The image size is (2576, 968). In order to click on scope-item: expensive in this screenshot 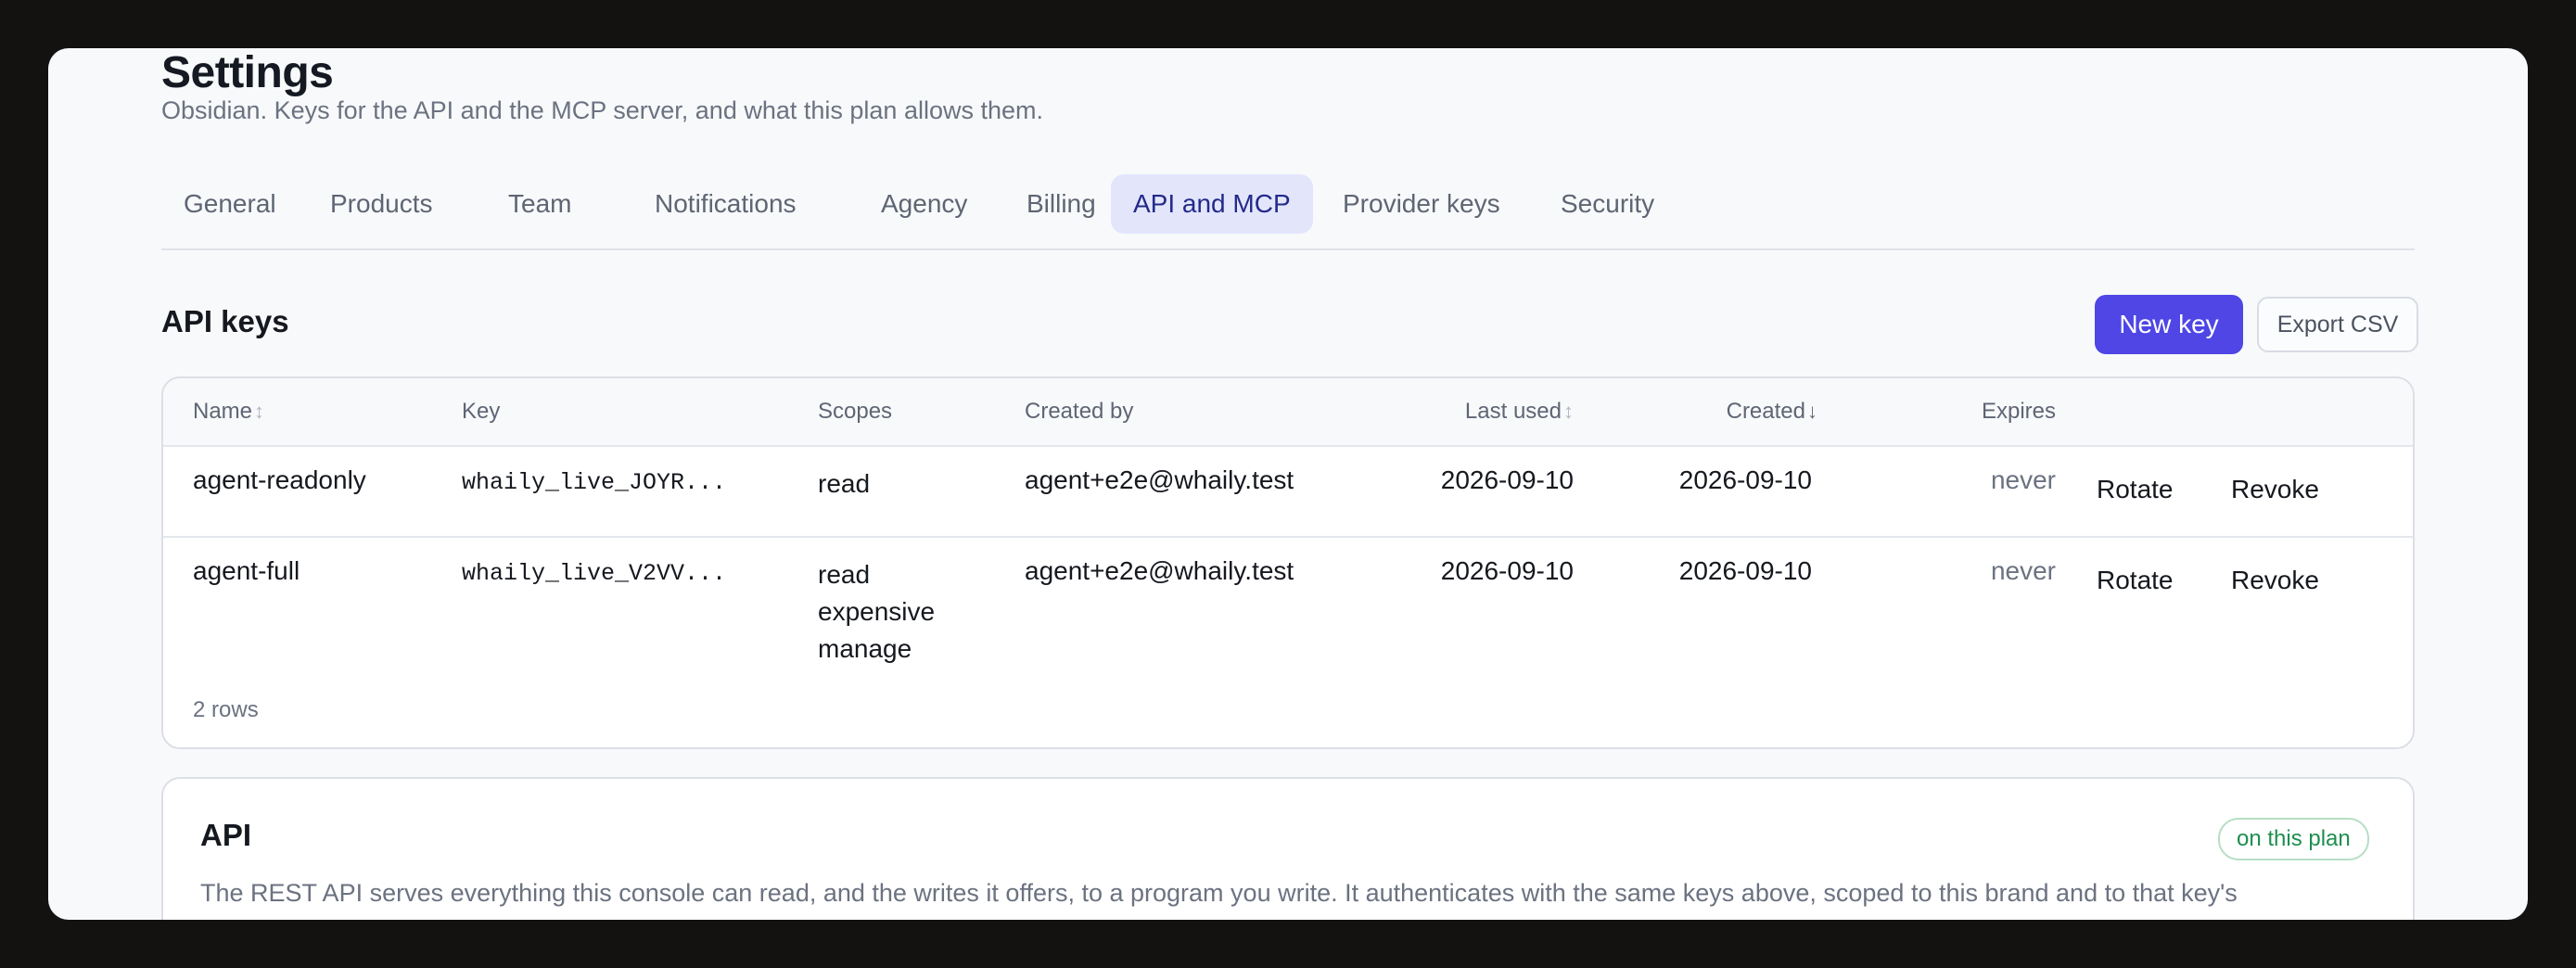, I will do `click(877, 612)`.